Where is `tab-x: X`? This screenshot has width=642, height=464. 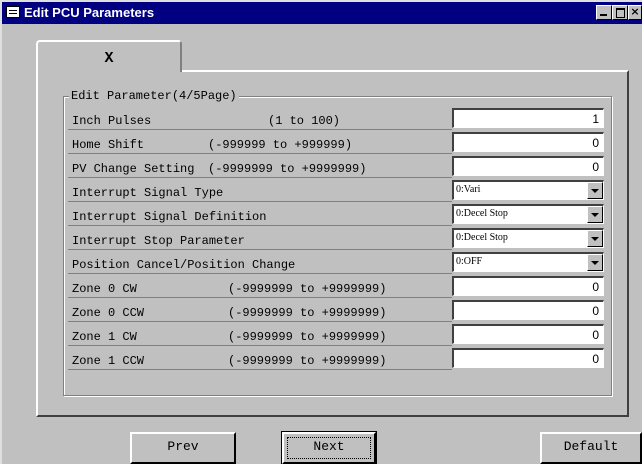
tab-x: X is located at coordinates (109, 56).